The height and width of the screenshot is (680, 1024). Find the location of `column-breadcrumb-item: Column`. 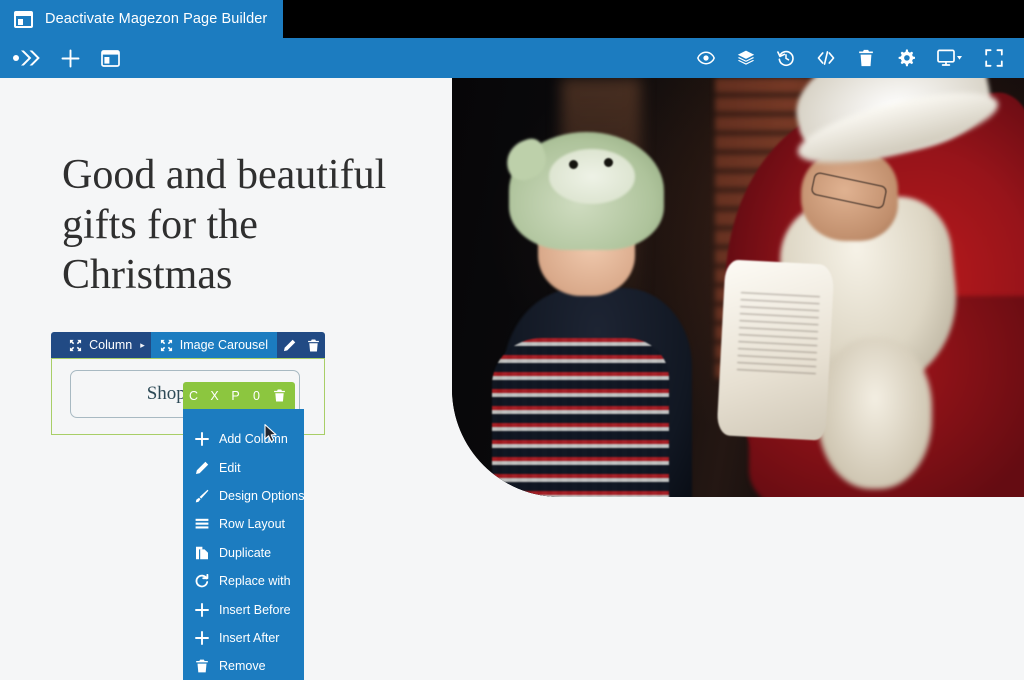

column-breadcrumb-item: Column is located at coordinates (100, 345).